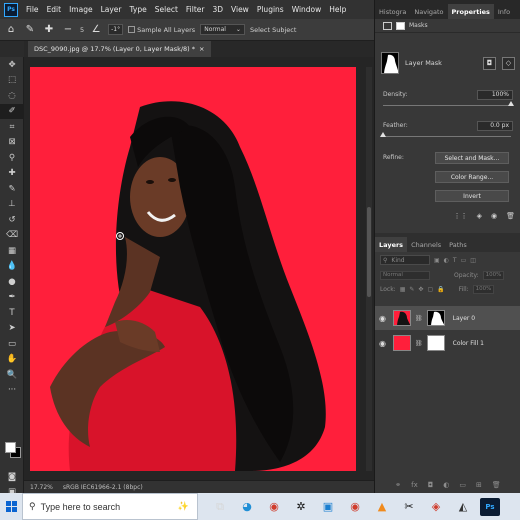 The width and height of the screenshot is (520, 520). Describe the element at coordinates (464, 260) in the screenshot. I see `filter-shape-icon: ▭` at that location.